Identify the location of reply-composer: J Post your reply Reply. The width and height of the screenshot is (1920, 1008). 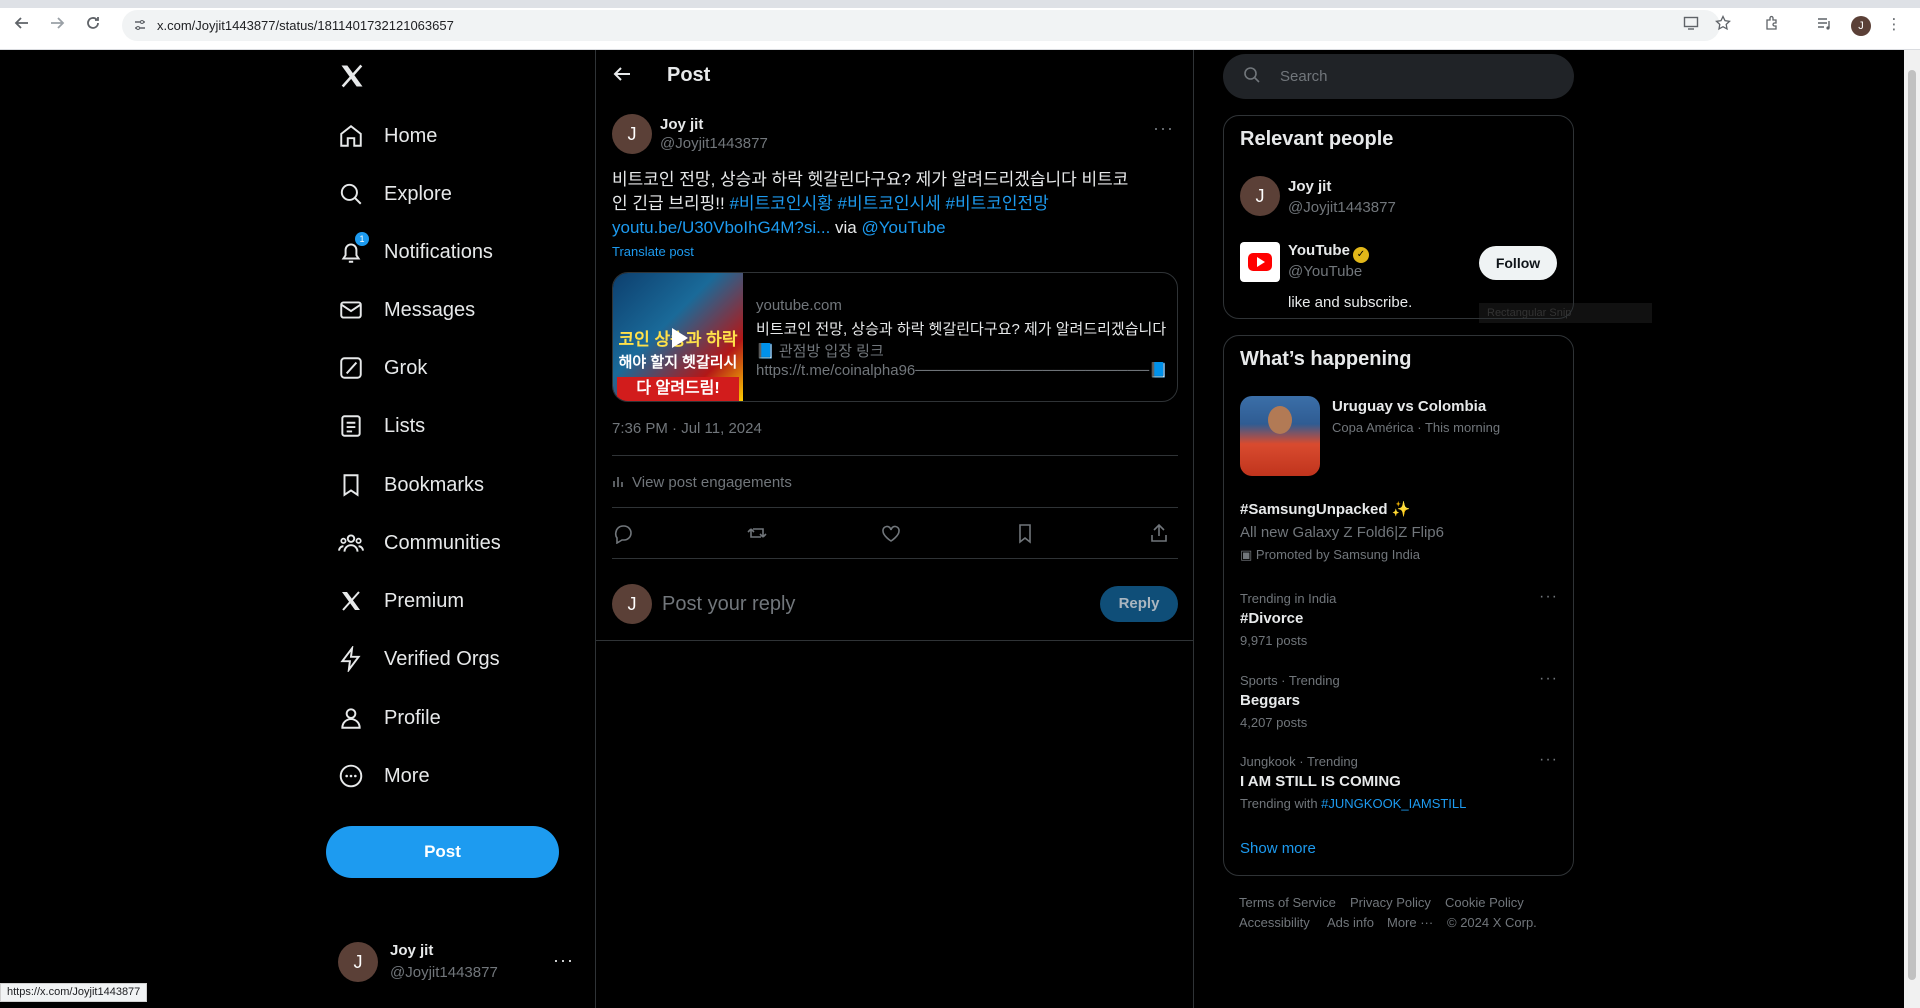
(895, 604).